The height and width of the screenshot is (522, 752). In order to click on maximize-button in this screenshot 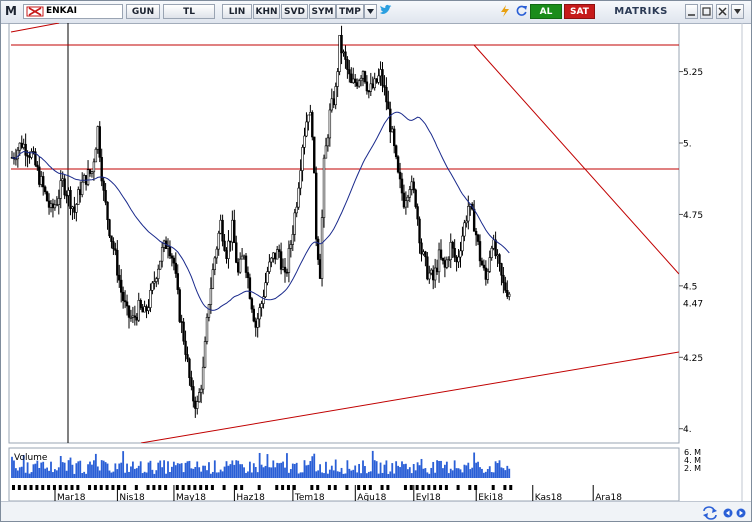, I will do `click(706, 11)`.